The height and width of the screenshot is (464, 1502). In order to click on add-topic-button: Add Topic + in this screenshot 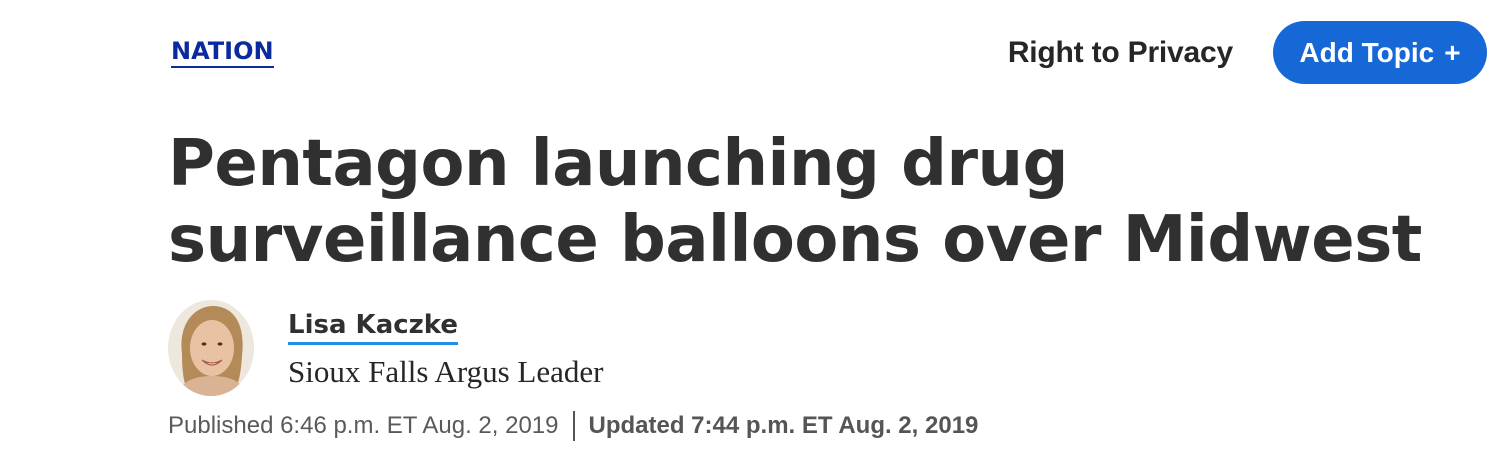, I will do `click(1380, 52)`.